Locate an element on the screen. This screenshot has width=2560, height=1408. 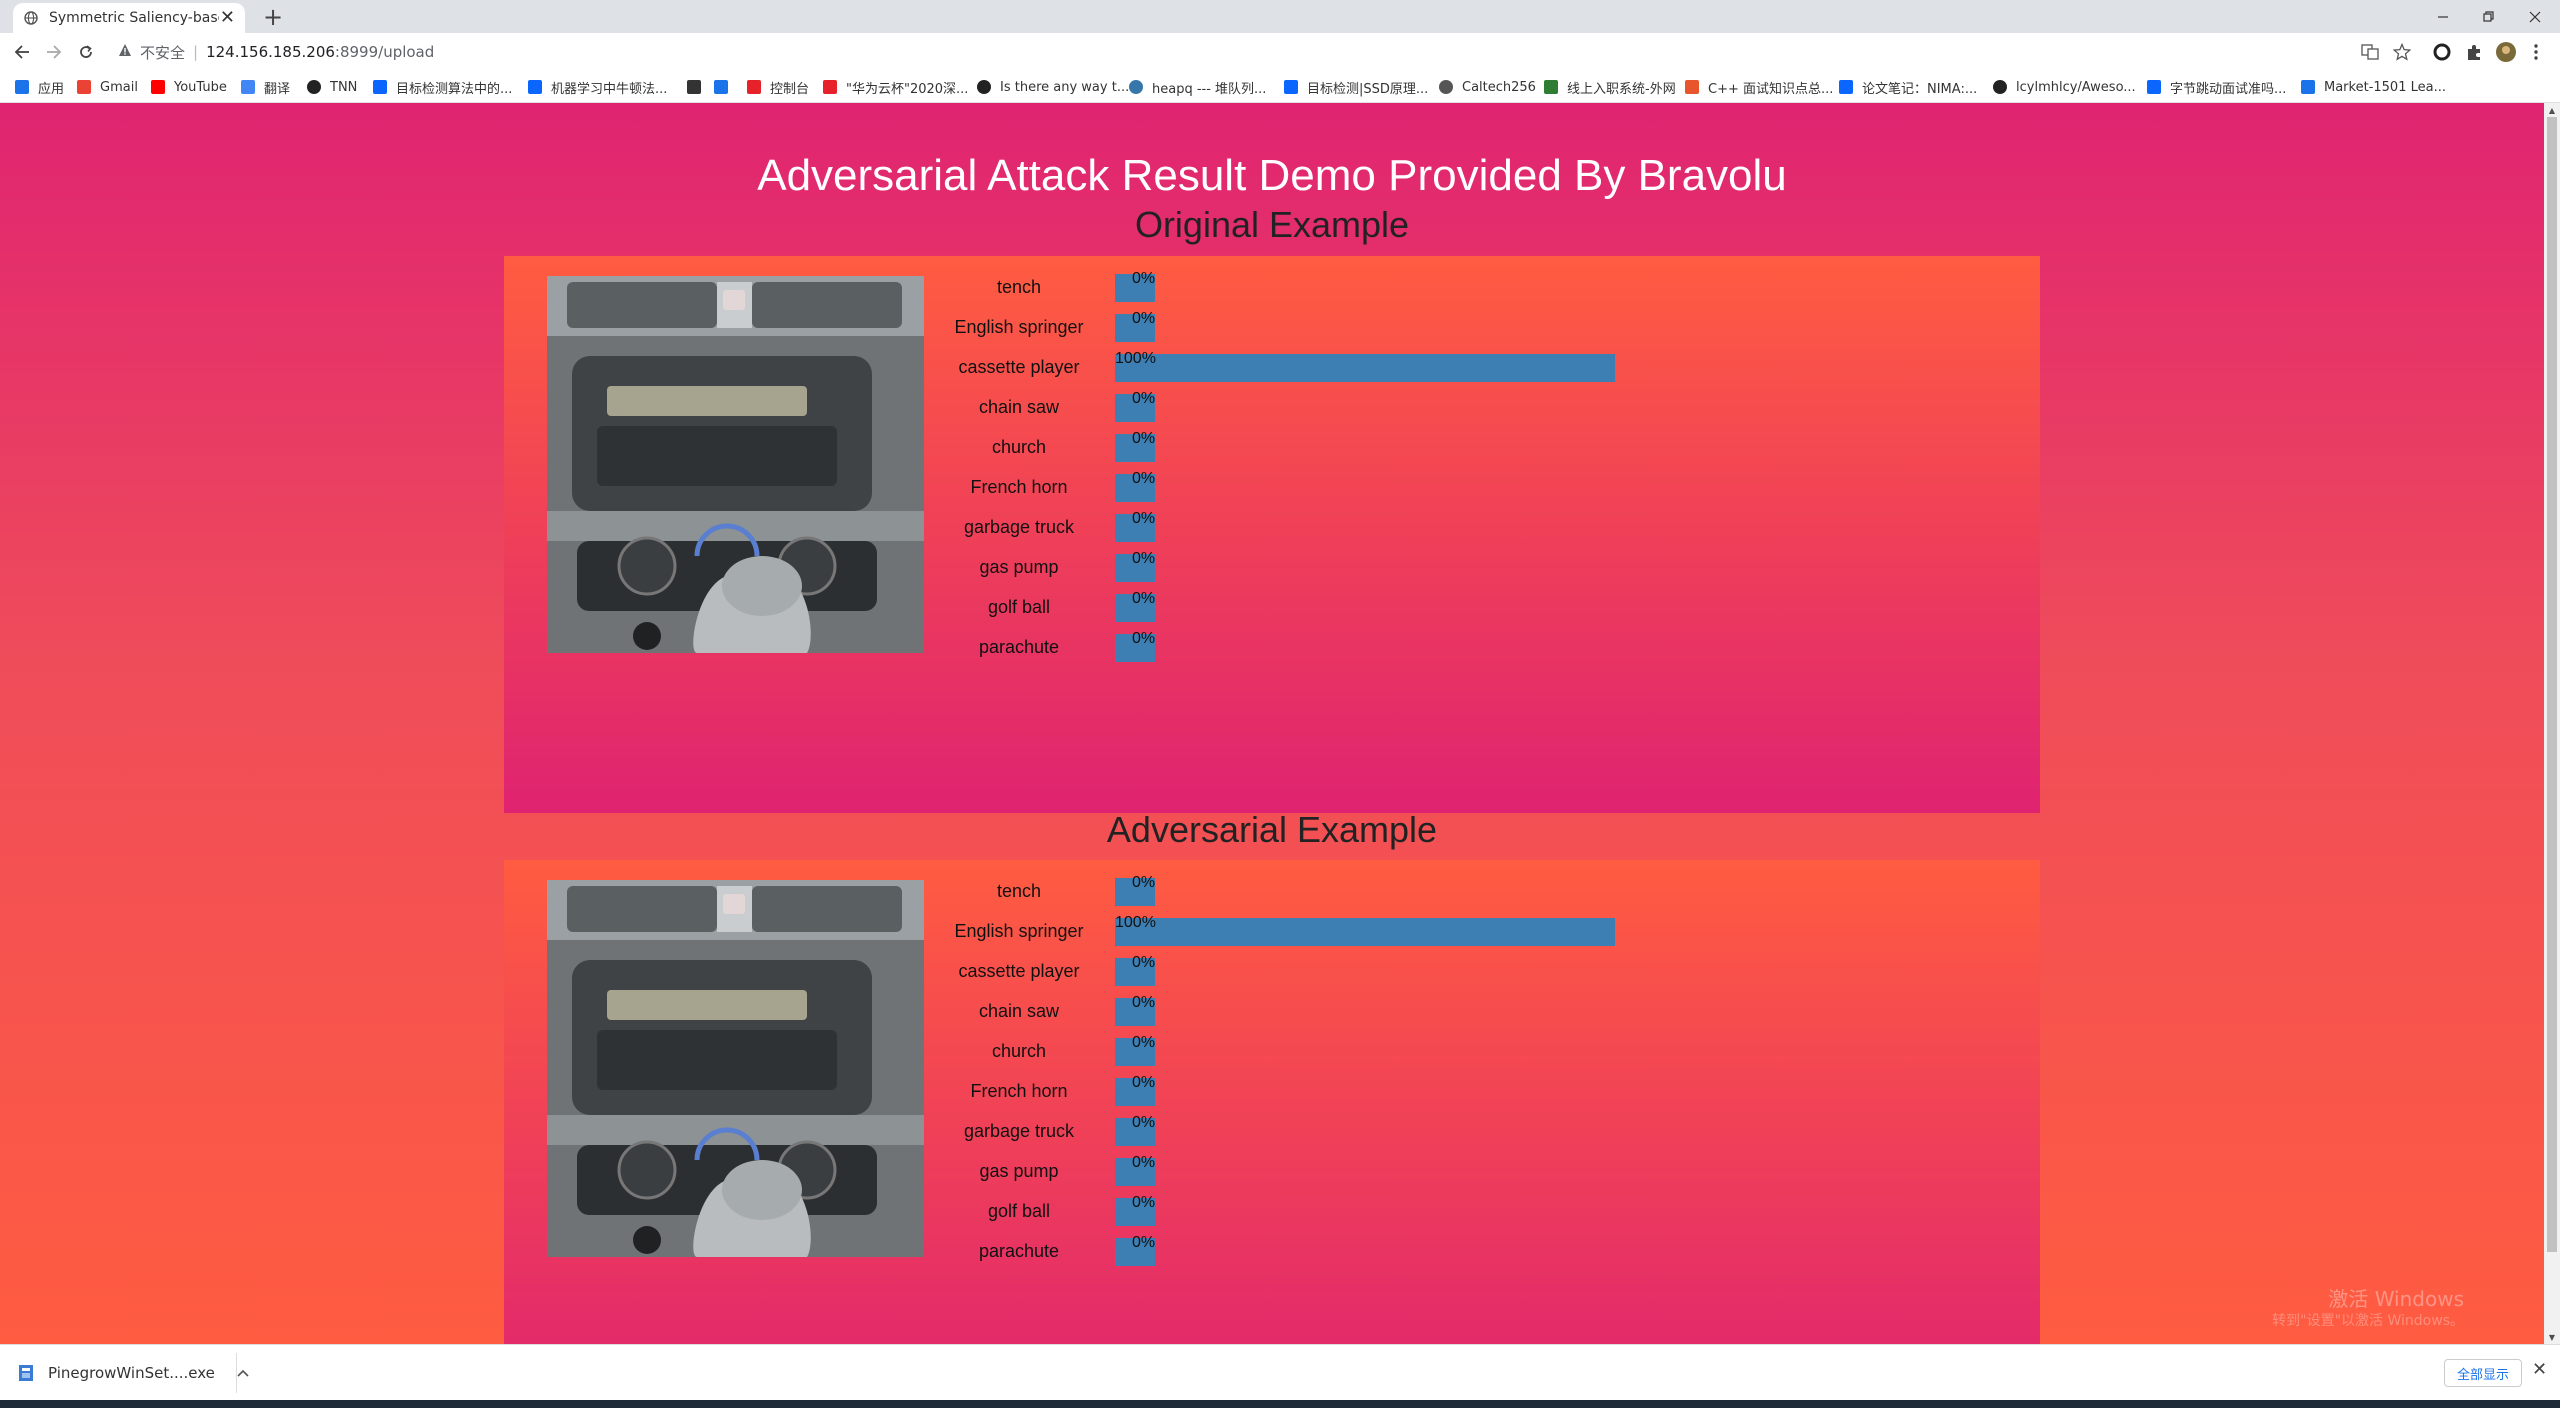
prediction-label: chain saw is located at coordinates (1019, 407).